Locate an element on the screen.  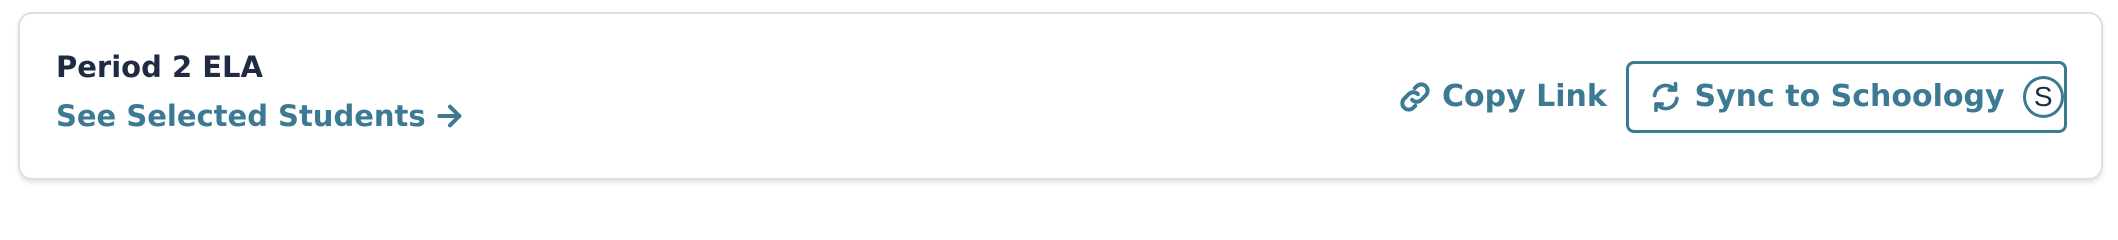
refresh-icon is located at coordinates (1665, 97).